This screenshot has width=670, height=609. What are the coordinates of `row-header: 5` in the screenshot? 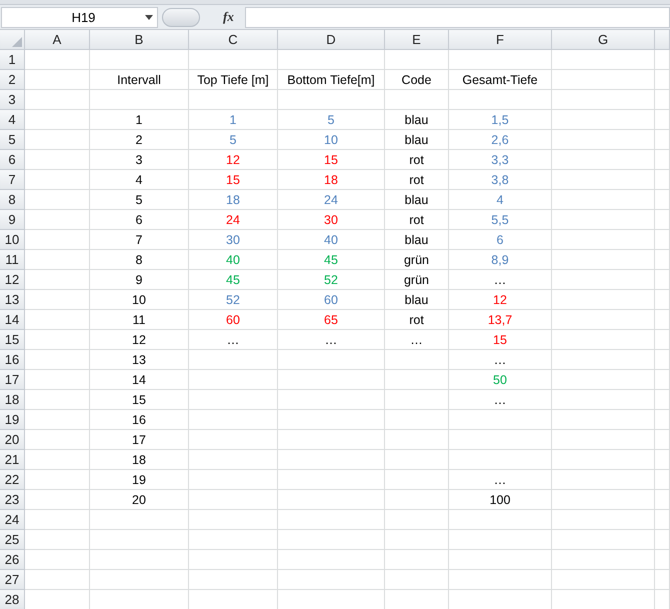 It's located at (12, 140).